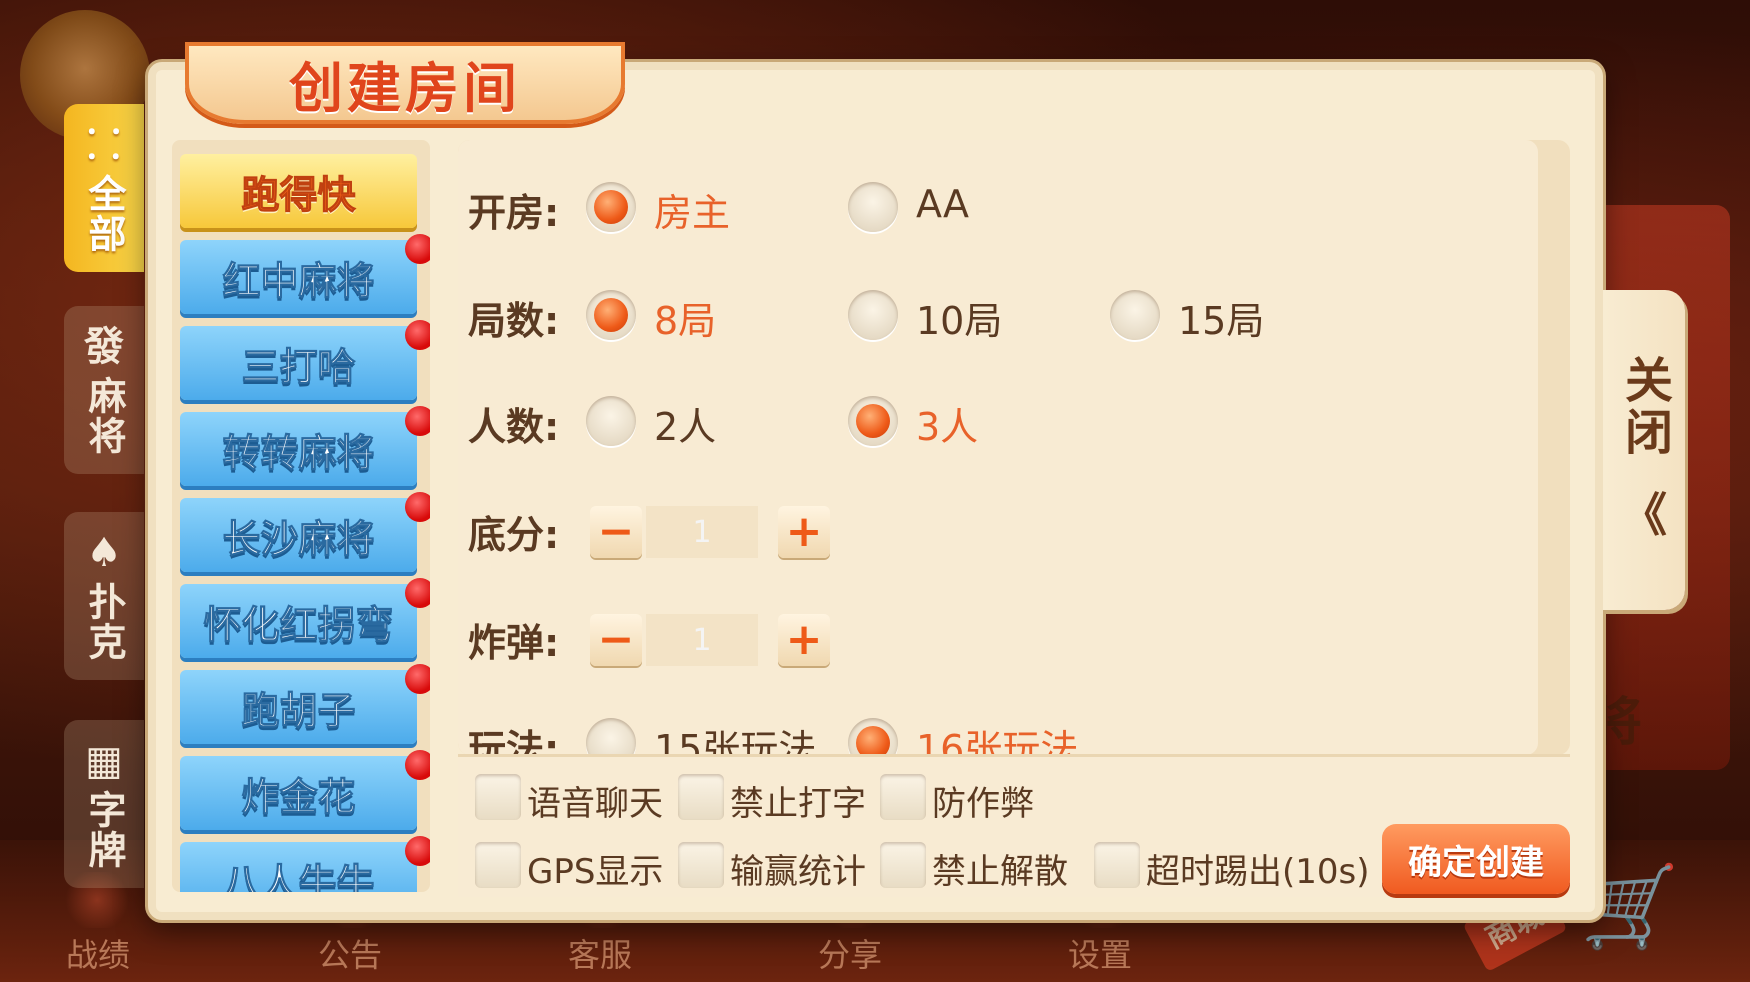  Describe the element at coordinates (298, 535) in the screenshot. I see `game-item-changsha-mahjong: 长沙麻将` at that location.